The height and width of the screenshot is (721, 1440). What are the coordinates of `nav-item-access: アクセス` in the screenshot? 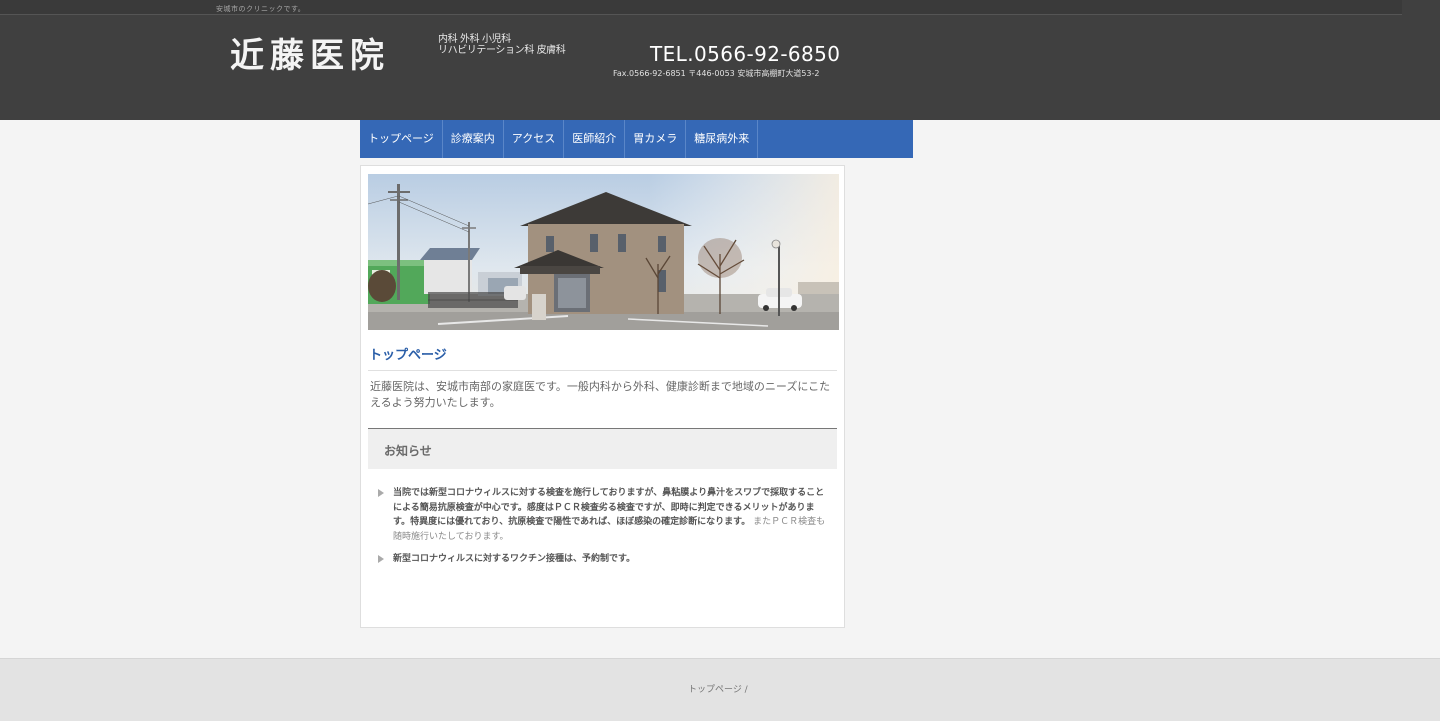 It's located at (534, 139).